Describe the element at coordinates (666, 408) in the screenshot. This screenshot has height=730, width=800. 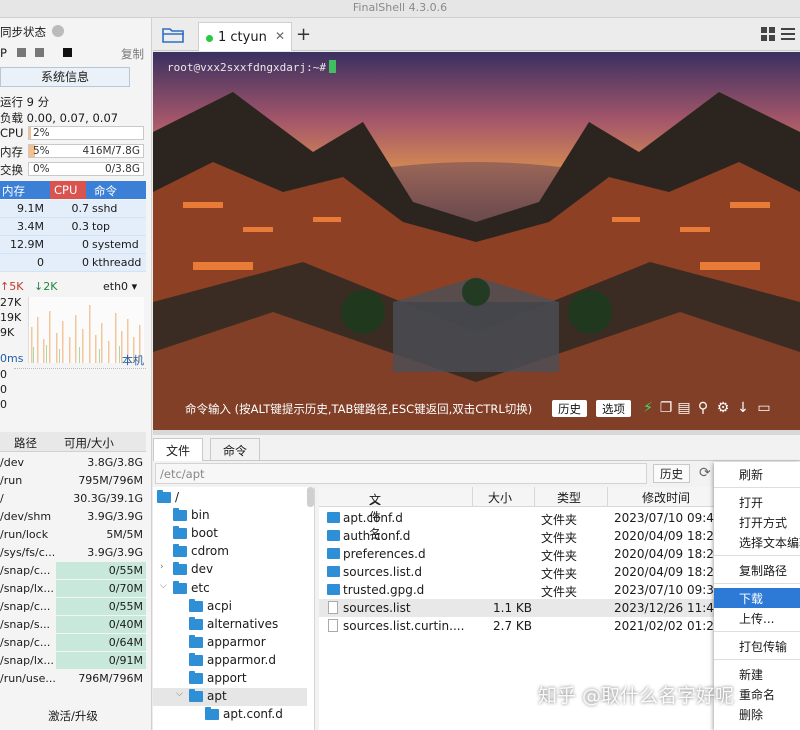
I see `copy-icon: ❐` at that location.